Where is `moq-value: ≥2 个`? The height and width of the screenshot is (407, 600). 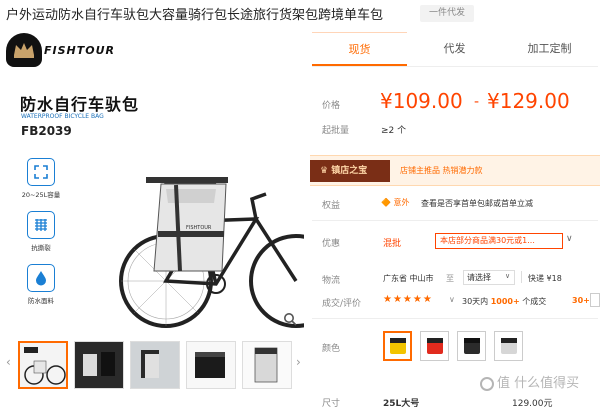 moq-value: ≥2 个 is located at coordinates (394, 131).